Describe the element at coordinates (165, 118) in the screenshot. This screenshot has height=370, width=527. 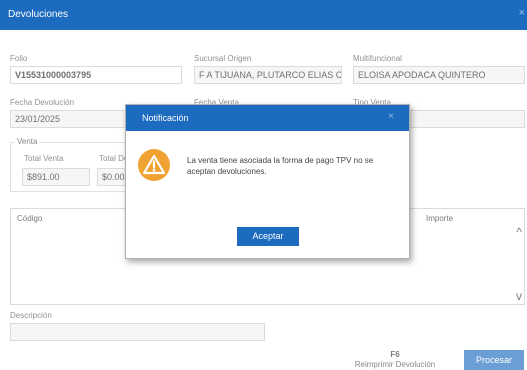
I see `dialog-title: Notificación` at that location.